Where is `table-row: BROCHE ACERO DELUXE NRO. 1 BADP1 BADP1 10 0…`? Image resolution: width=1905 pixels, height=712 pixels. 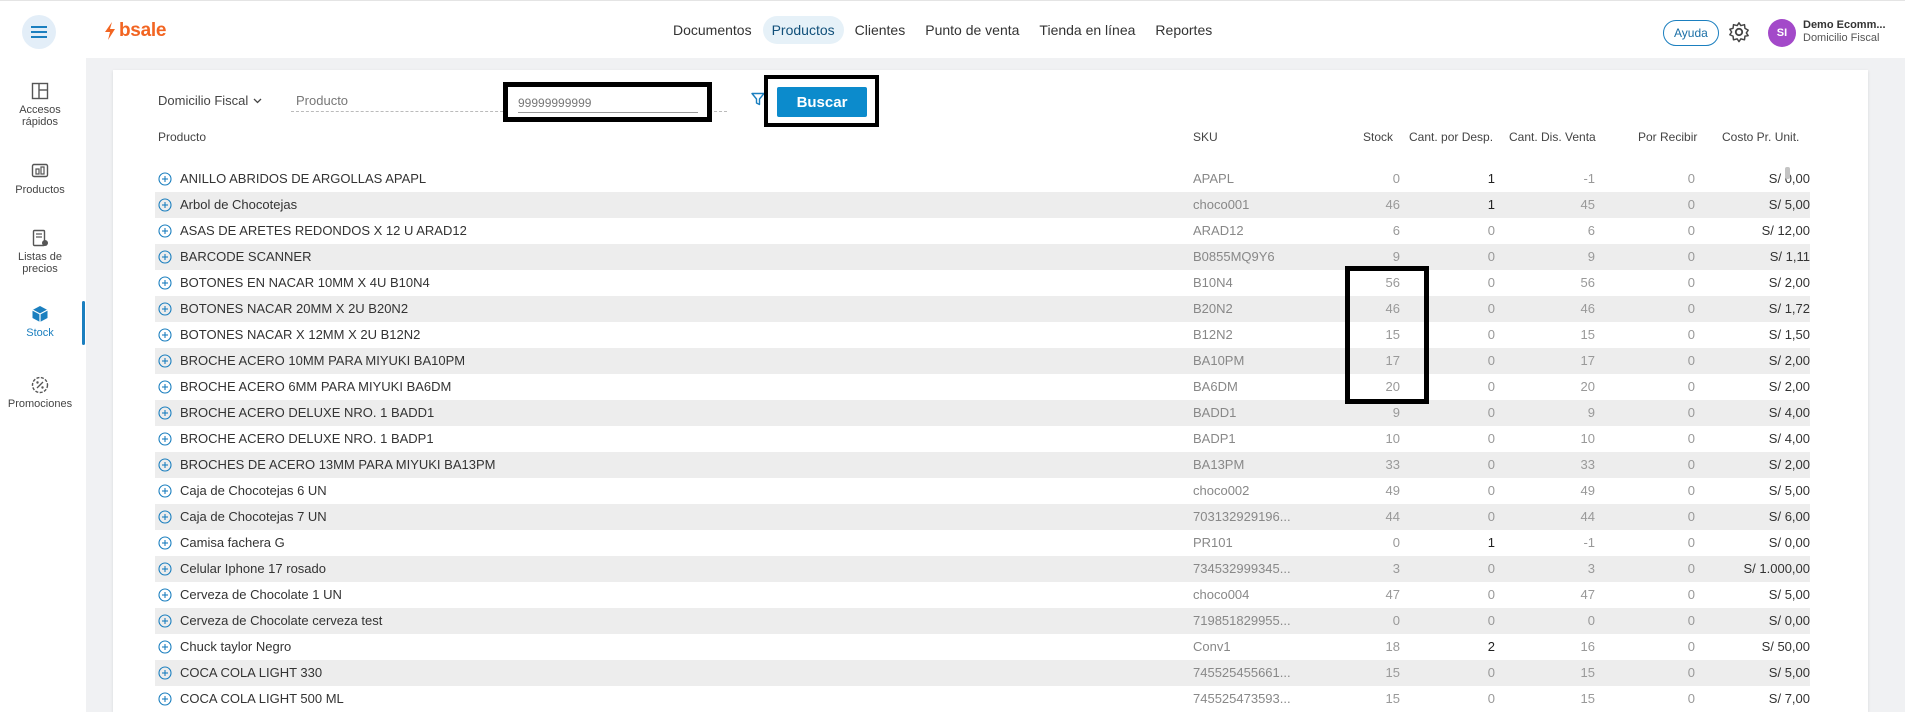 table-row: BROCHE ACERO DELUXE NRO. 1 BADP1 BADP1 10 0… is located at coordinates (982, 439).